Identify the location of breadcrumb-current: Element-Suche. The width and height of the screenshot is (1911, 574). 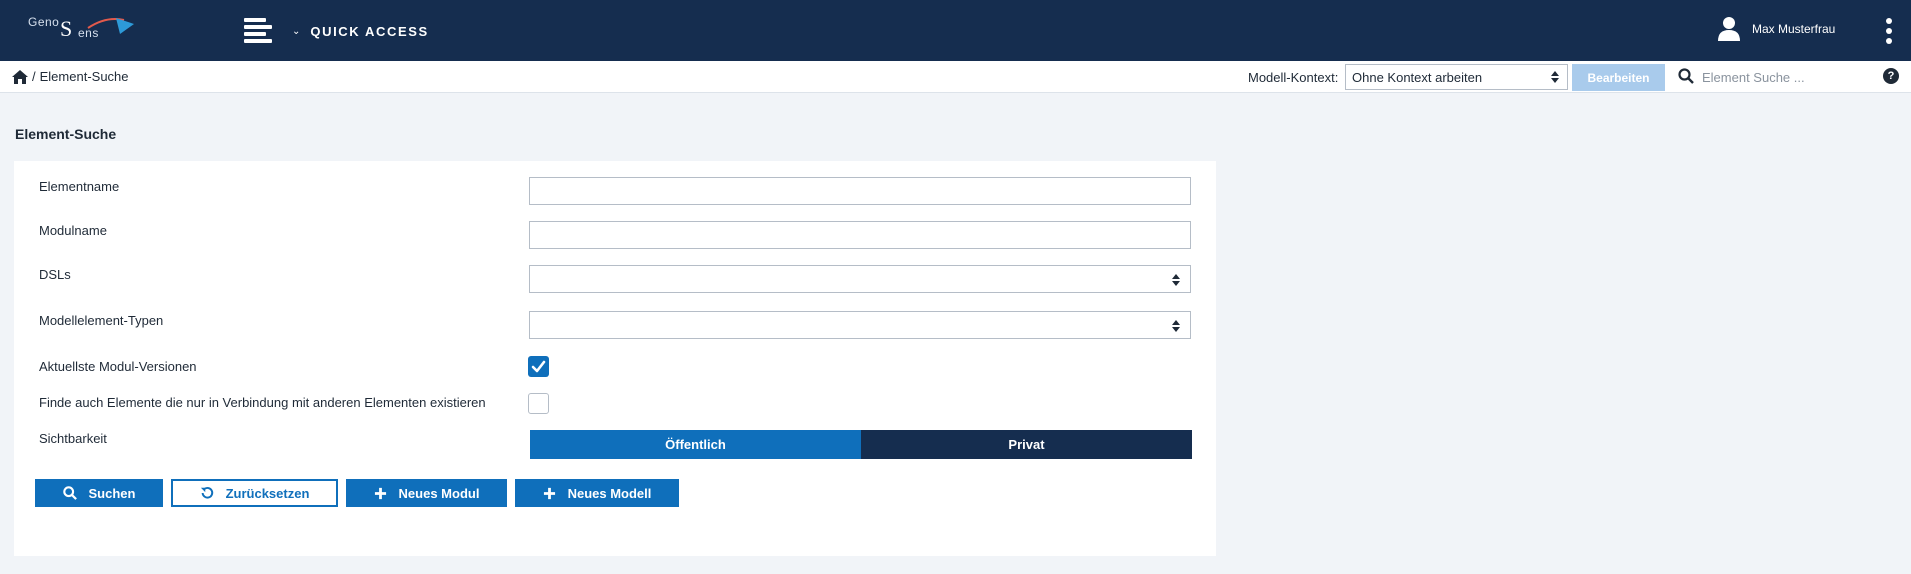
(84, 76).